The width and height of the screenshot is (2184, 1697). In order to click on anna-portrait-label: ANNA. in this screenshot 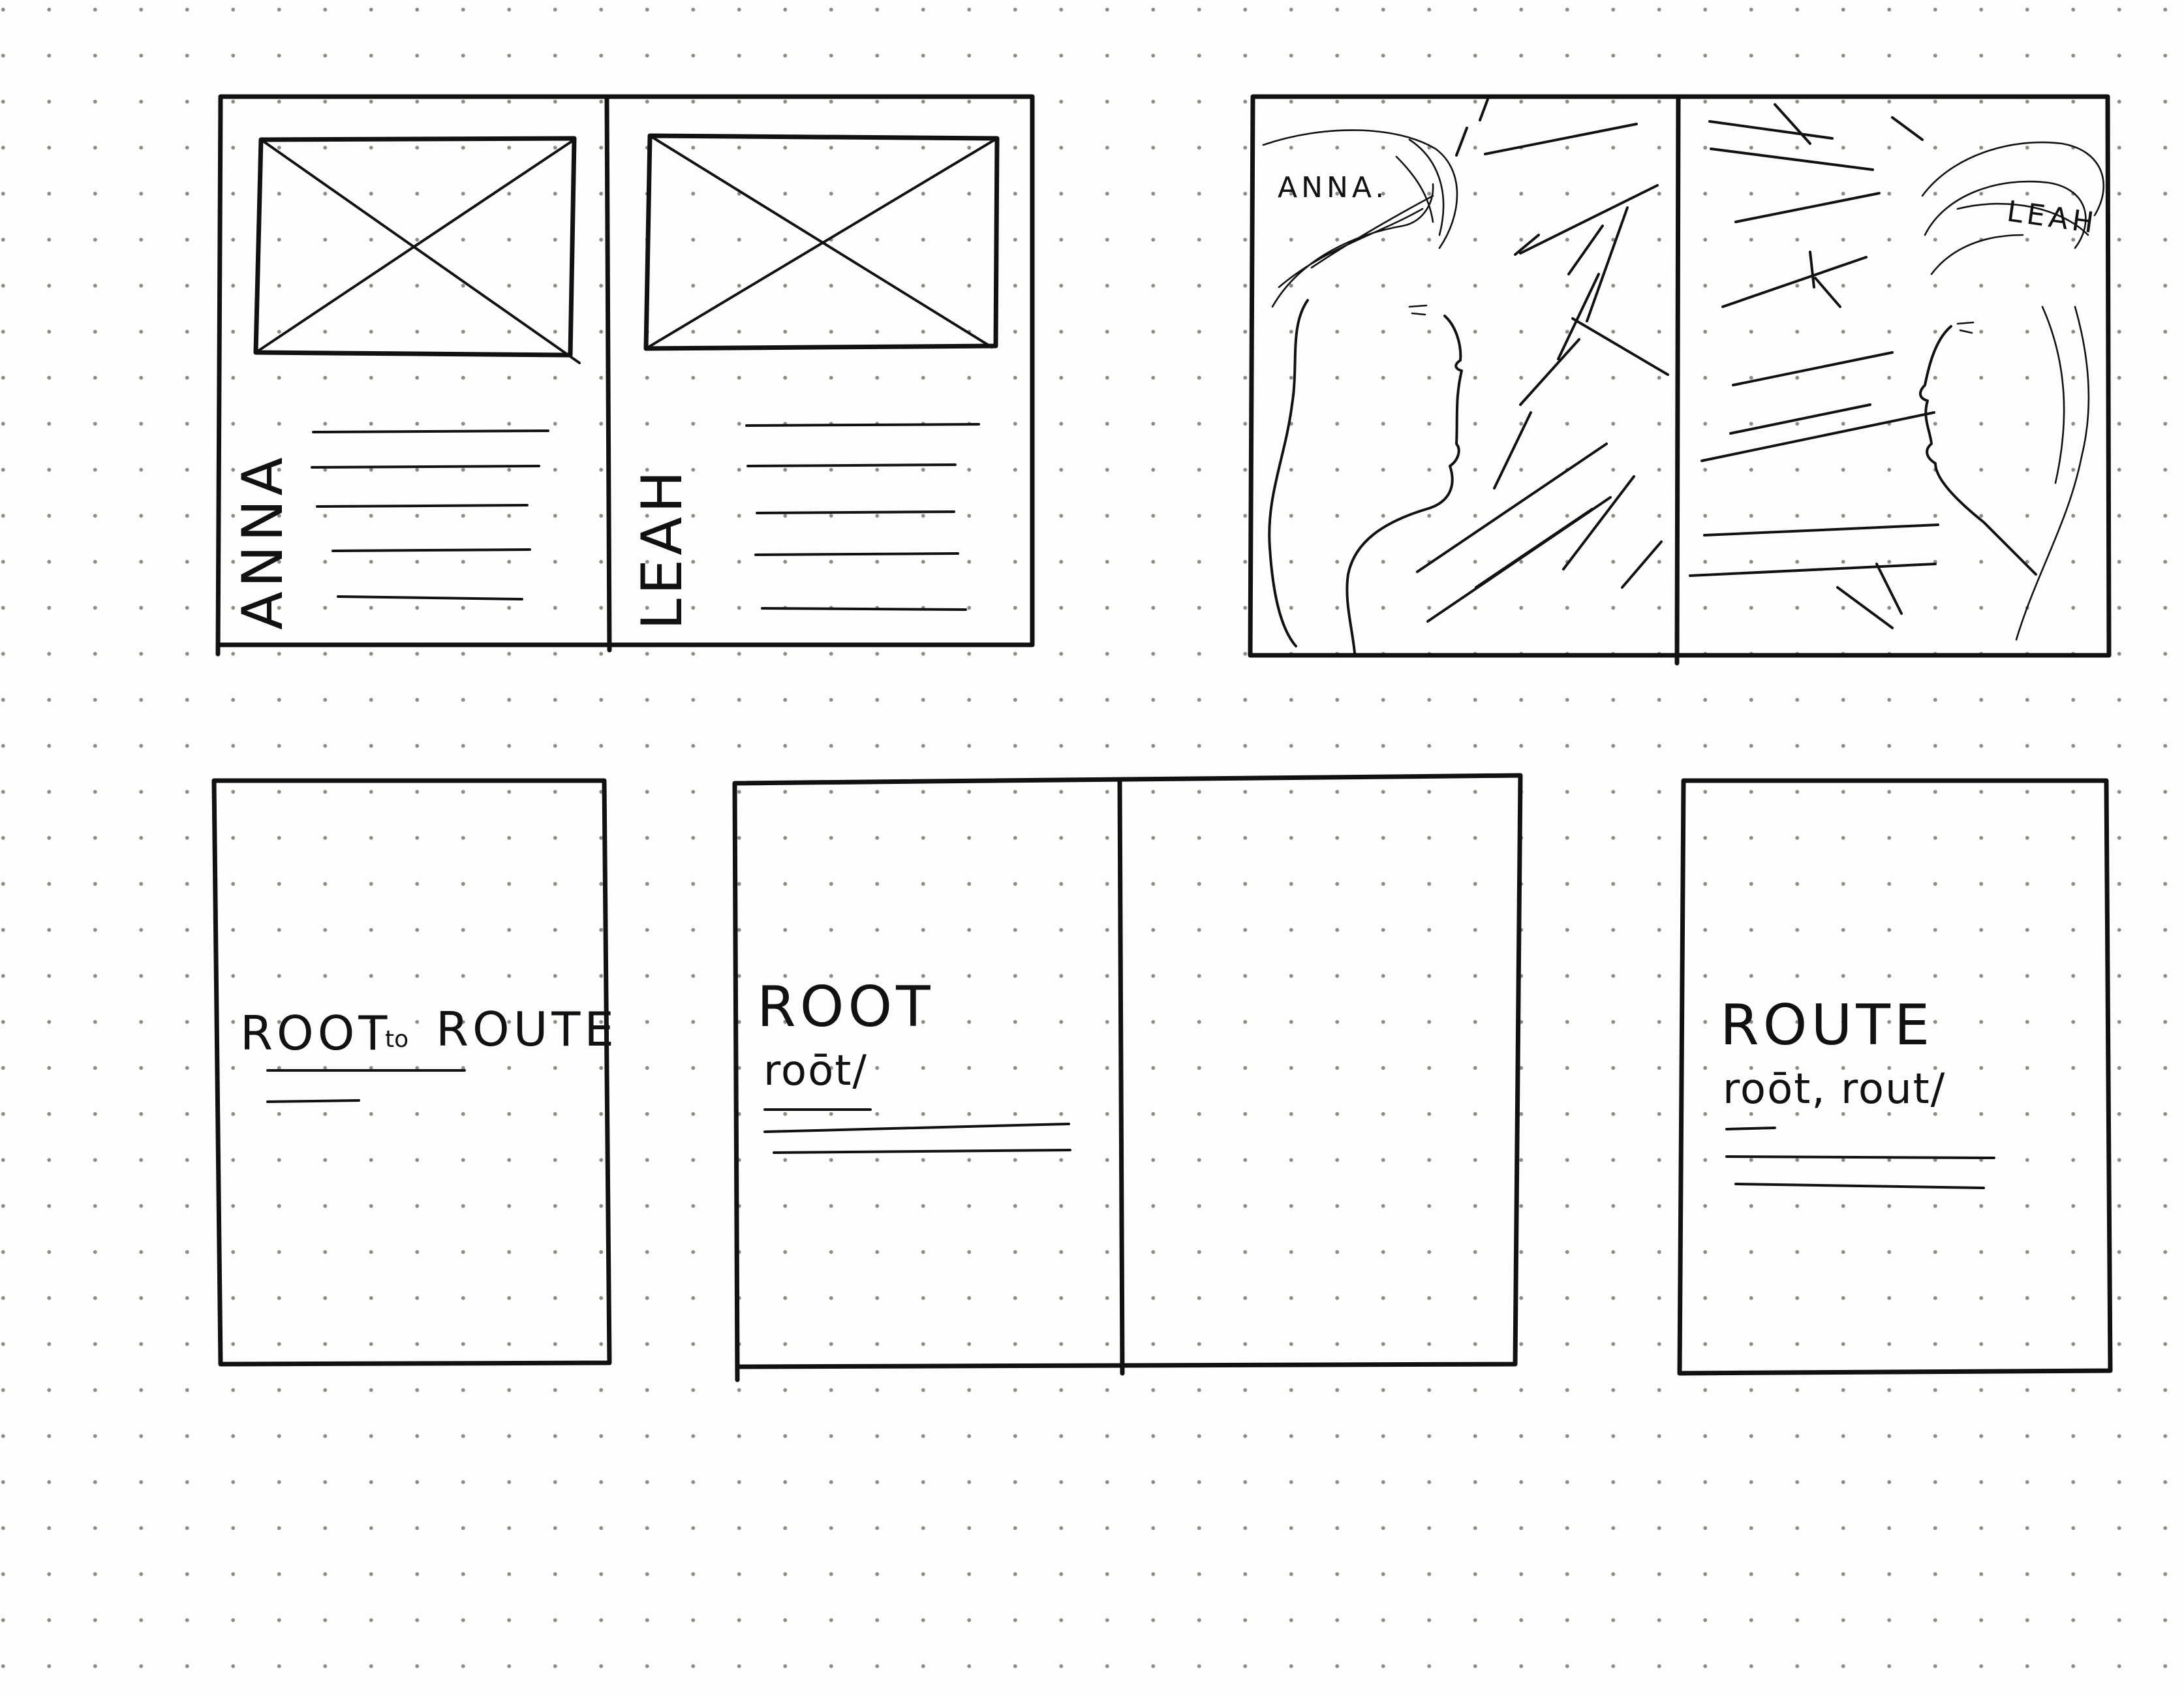, I will do `click(1333, 187)`.